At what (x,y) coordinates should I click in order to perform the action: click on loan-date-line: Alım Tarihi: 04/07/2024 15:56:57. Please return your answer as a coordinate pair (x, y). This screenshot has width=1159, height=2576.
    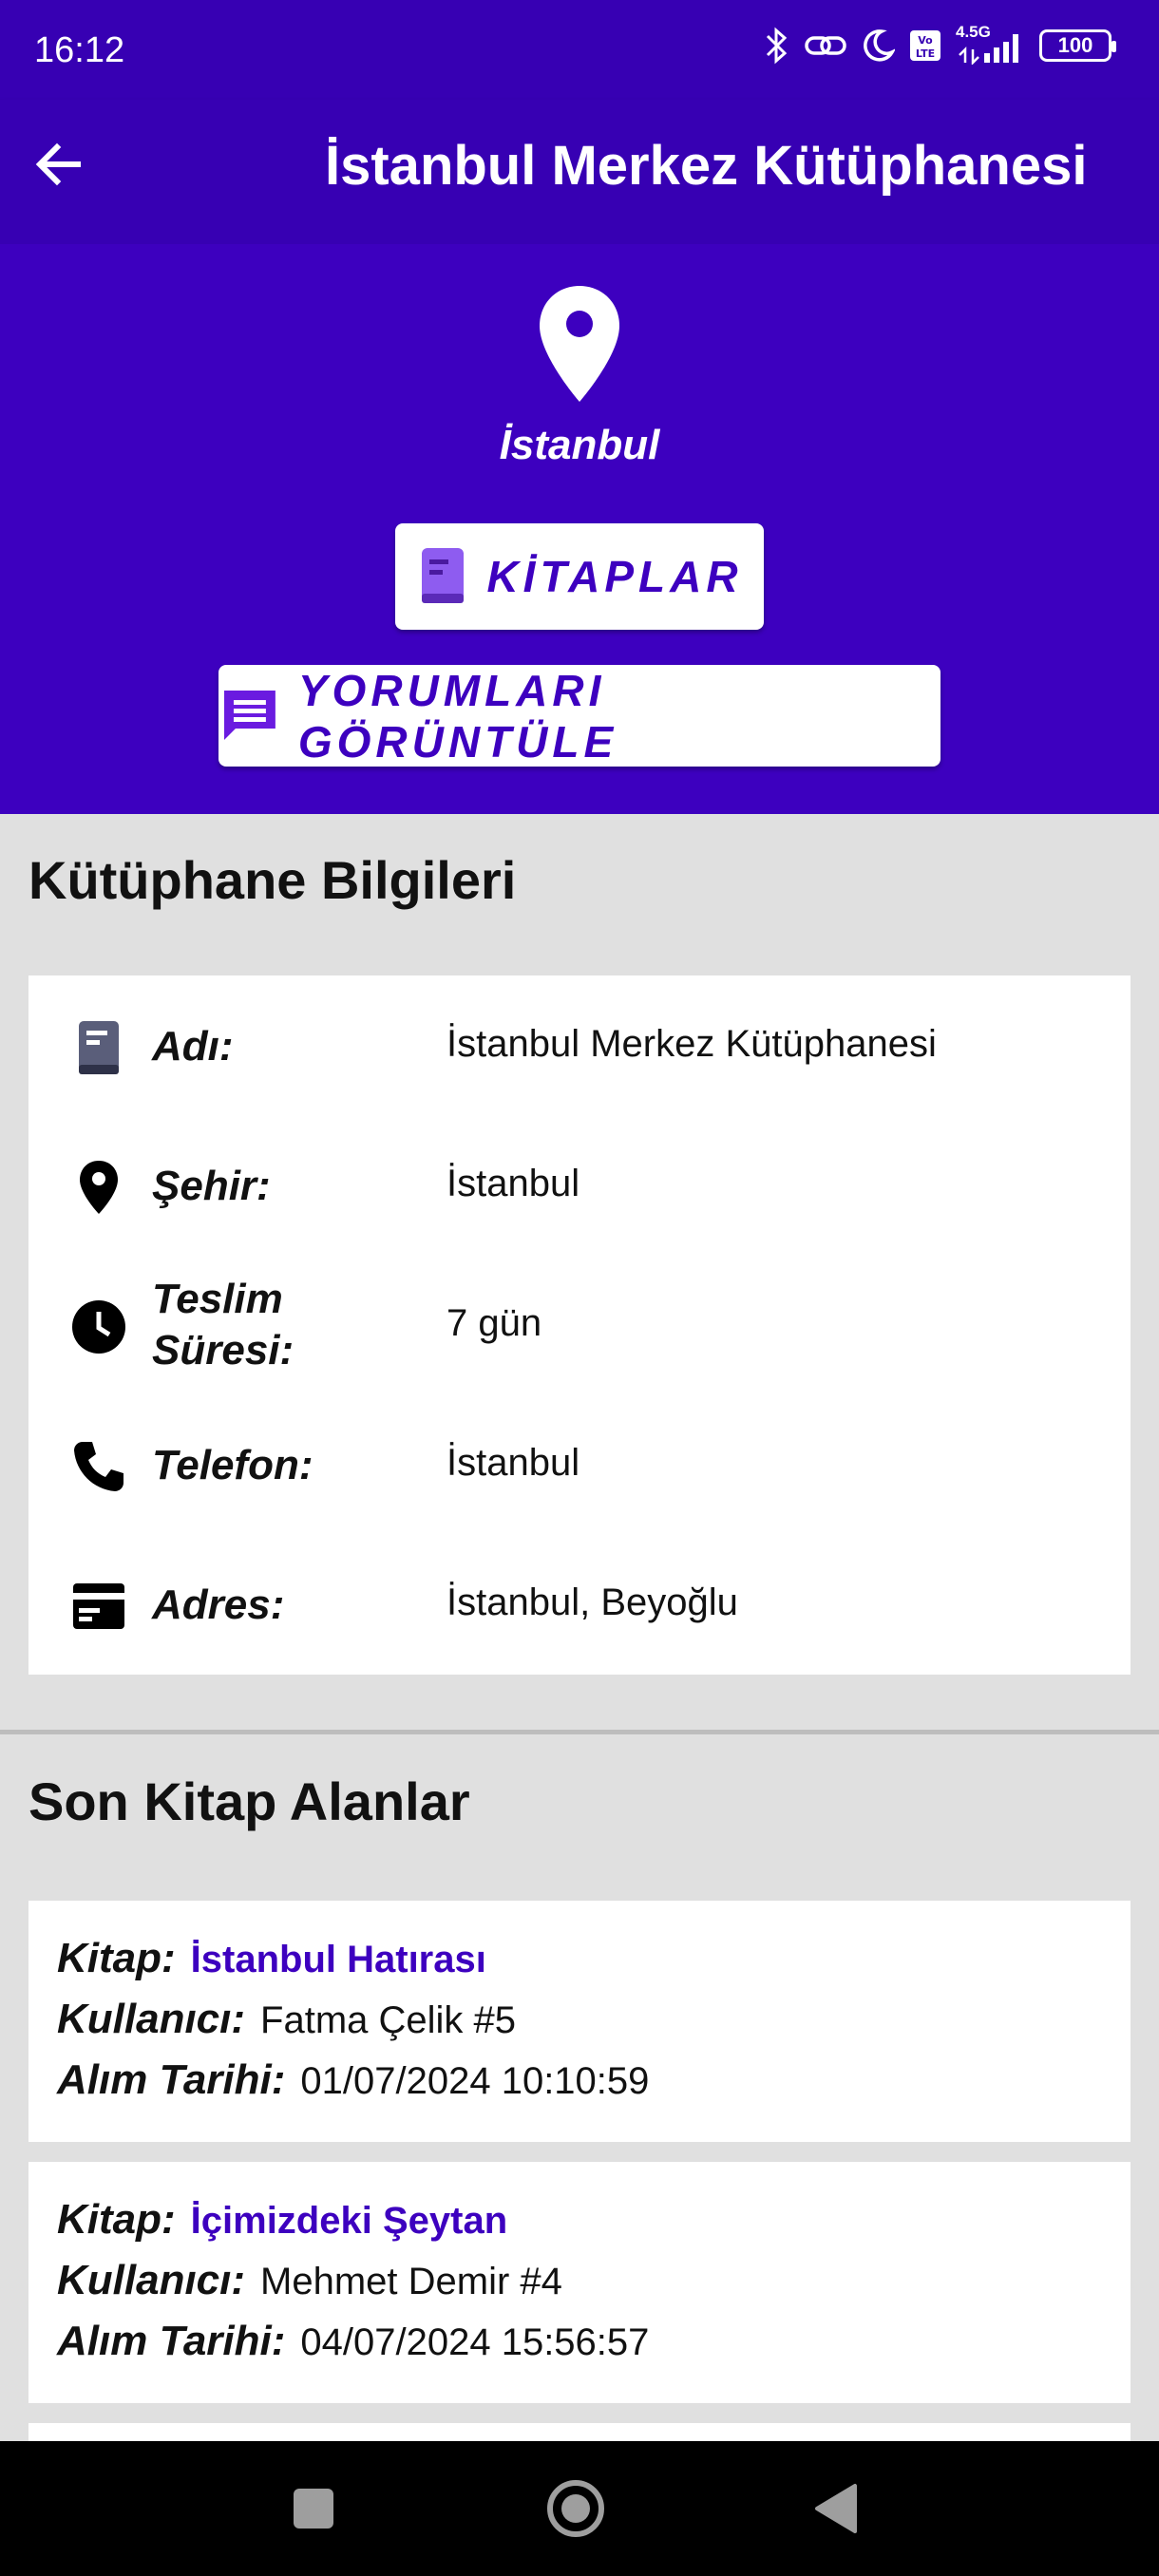
    Looking at the image, I should click on (353, 2341).